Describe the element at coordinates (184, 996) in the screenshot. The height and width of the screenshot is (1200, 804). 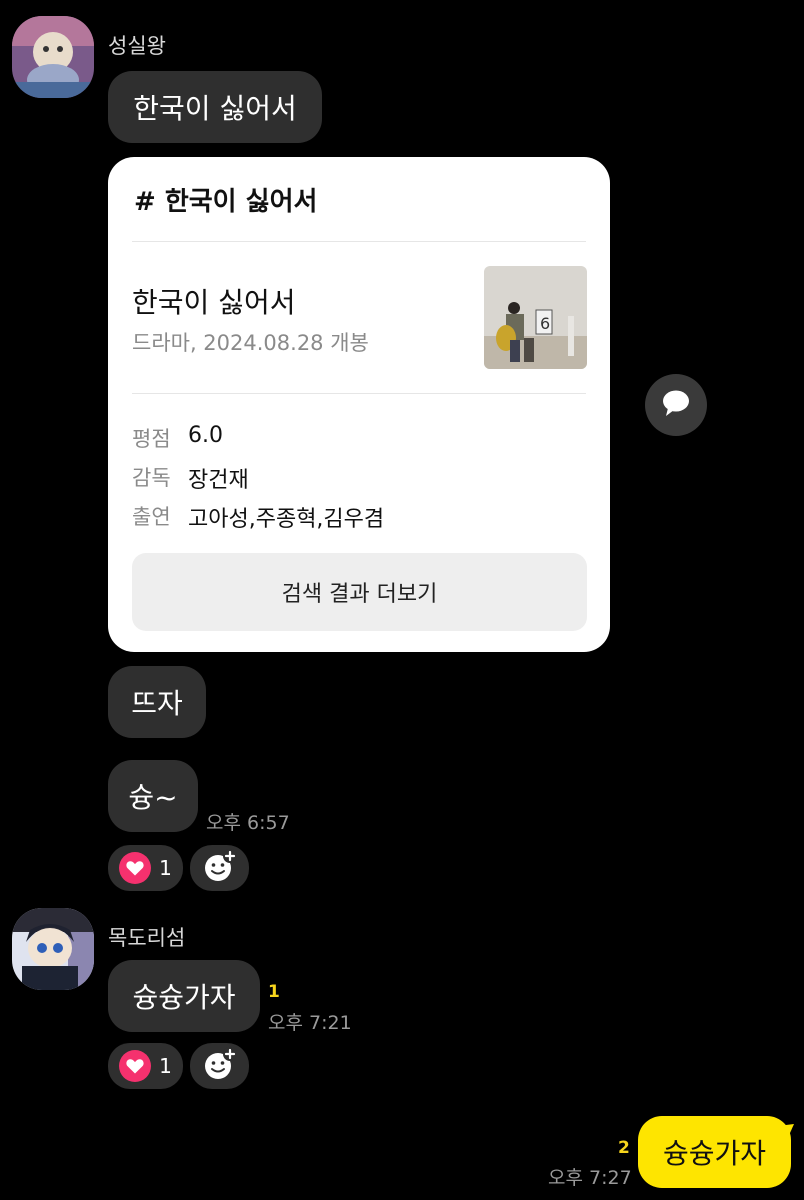
I see `message-bubble: 슝슝가자` at that location.